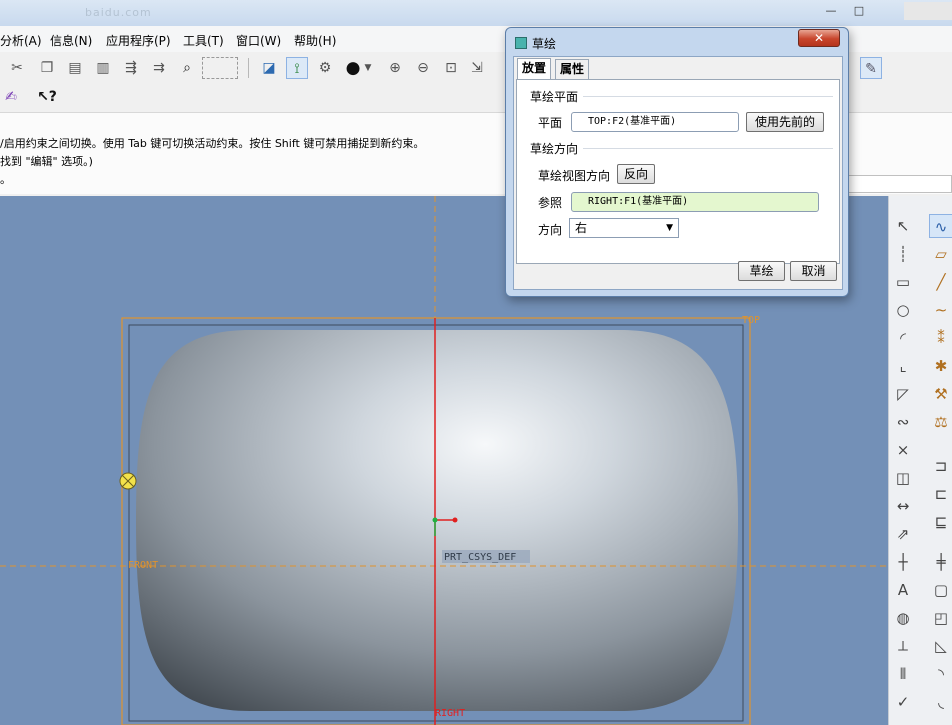 This screenshot has width=952, height=725. What do you see at coordinates (903, 674) in the screenshot?
I see `mirror-icon: ⫴` at bounding box center [903, 674].